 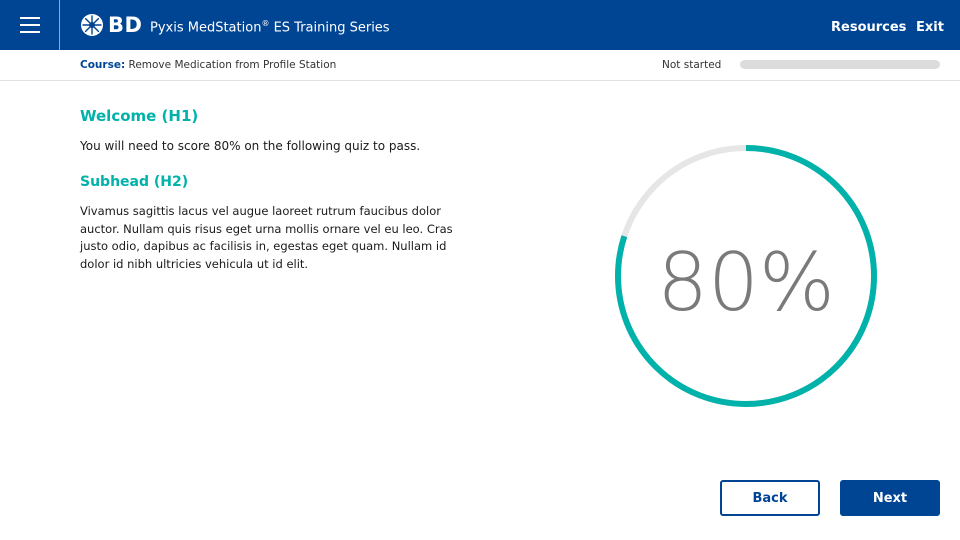 I want to click on bd-logo: BD, so click(x=111, y=25).